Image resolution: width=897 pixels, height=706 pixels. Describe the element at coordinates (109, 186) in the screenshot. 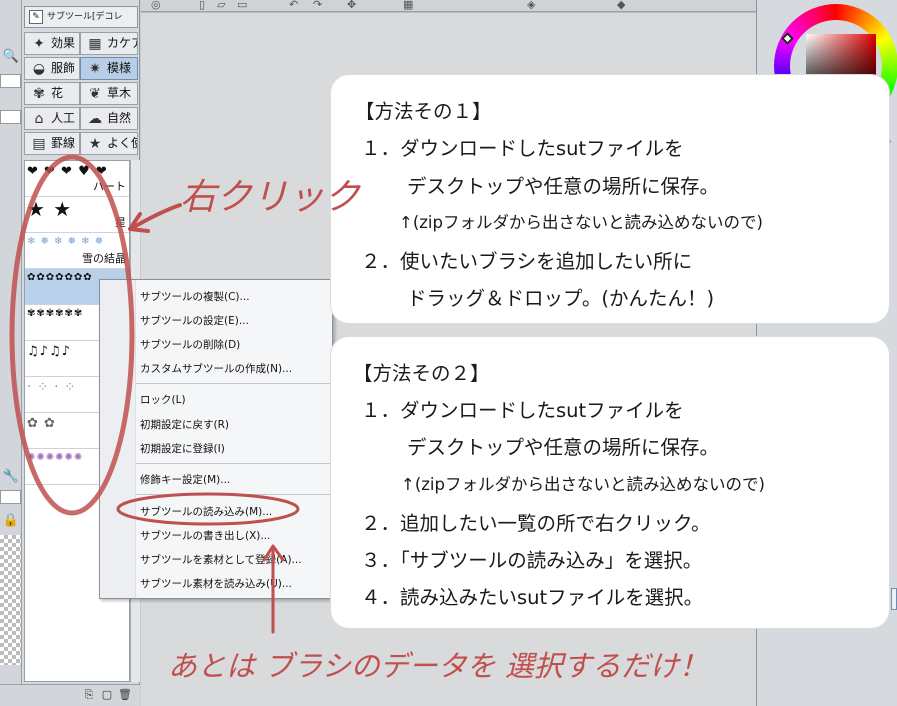

I see `brush-name: ハート` at that location.